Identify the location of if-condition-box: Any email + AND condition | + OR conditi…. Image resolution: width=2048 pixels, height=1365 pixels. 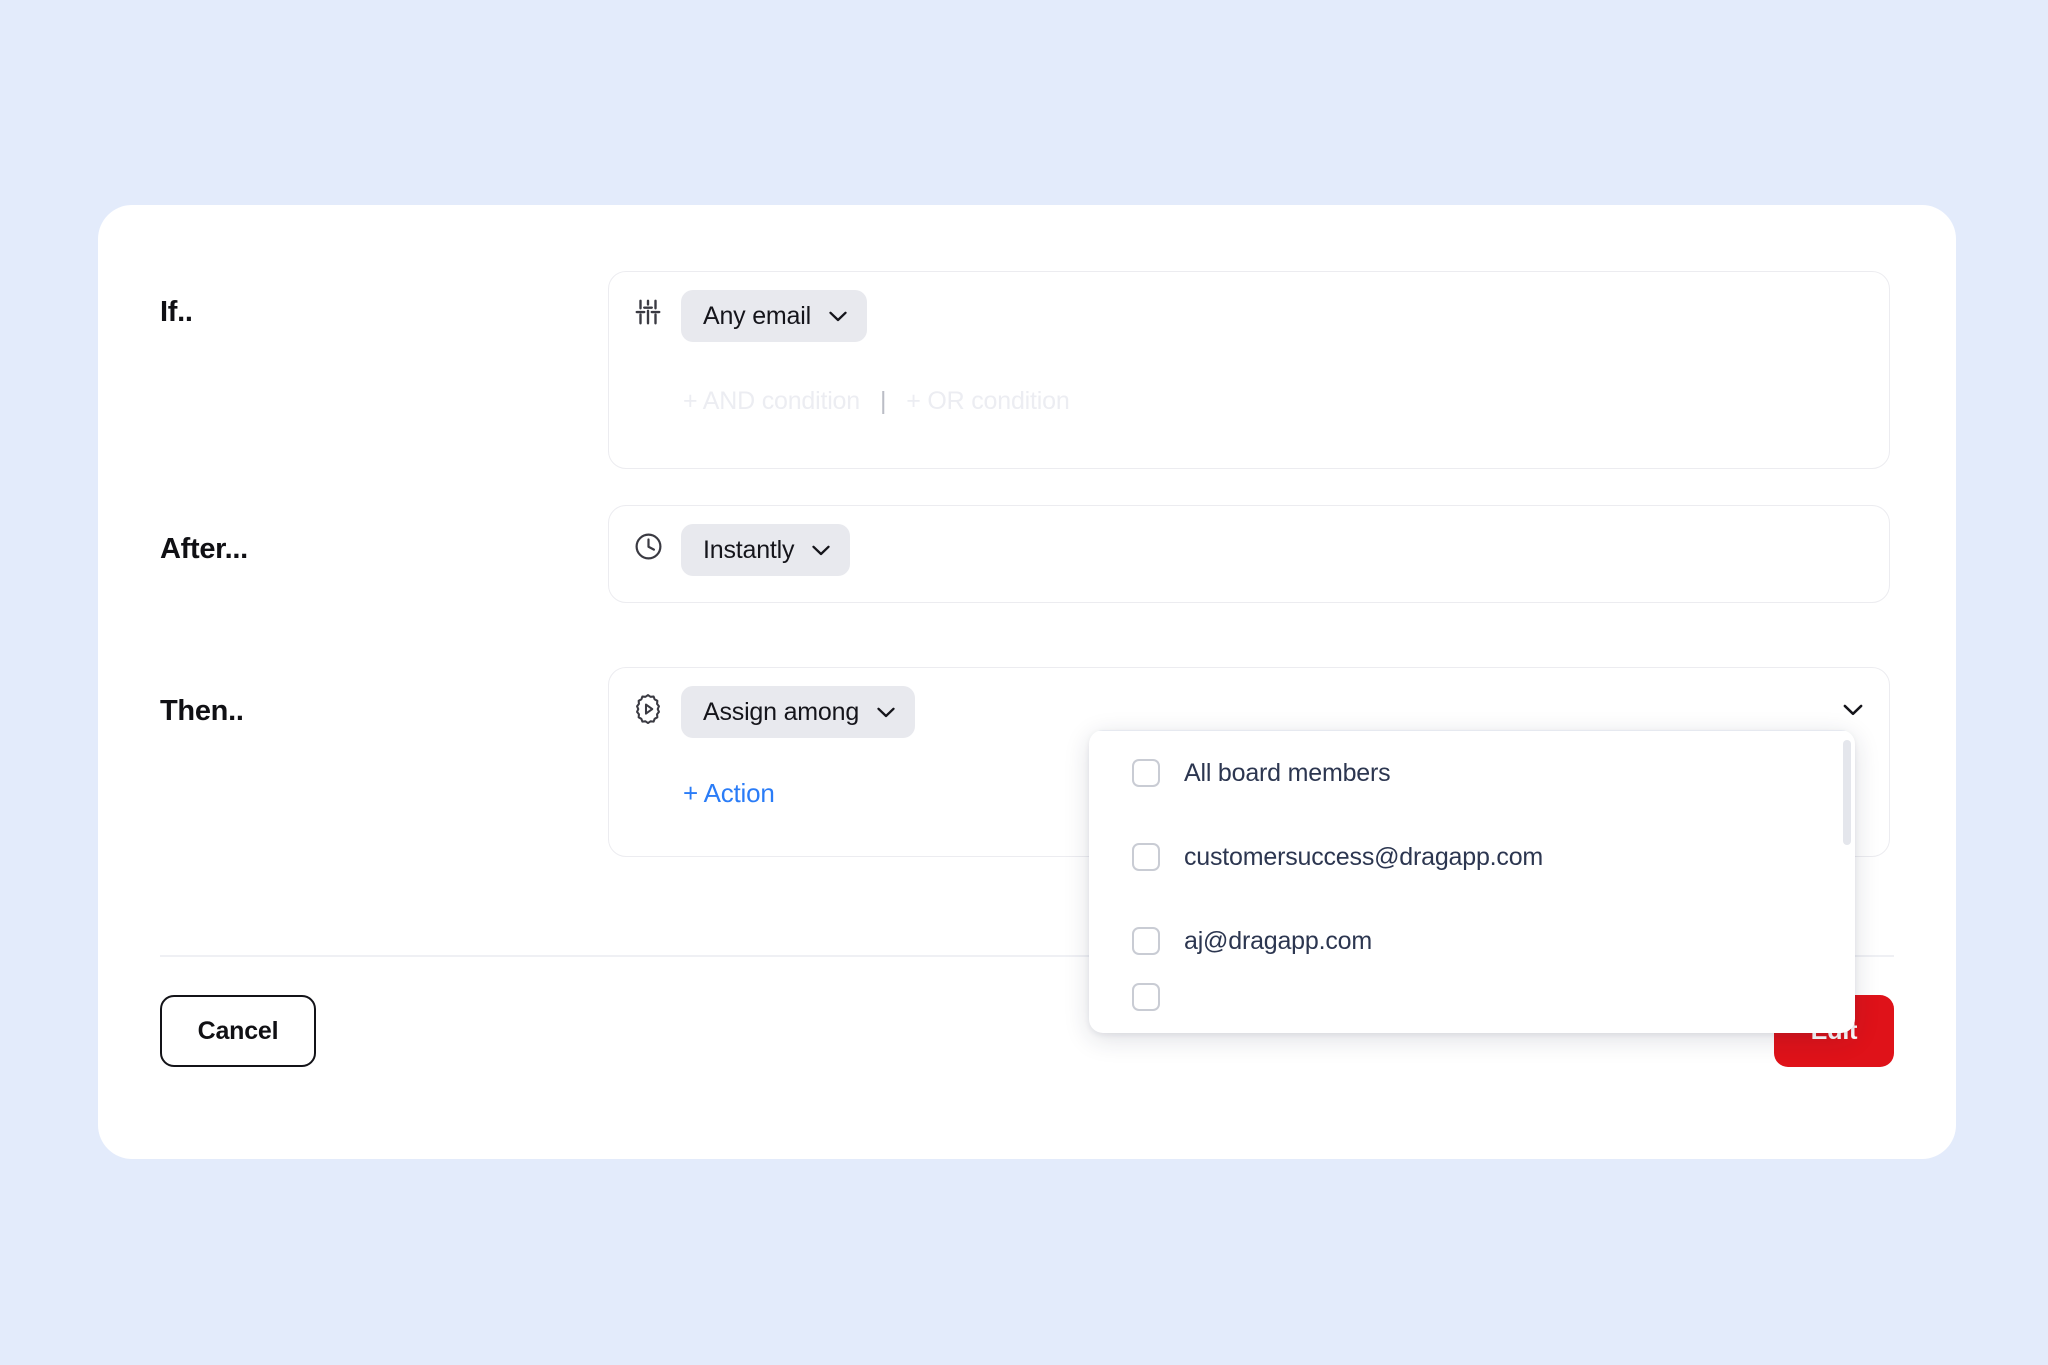
(1249, 370).